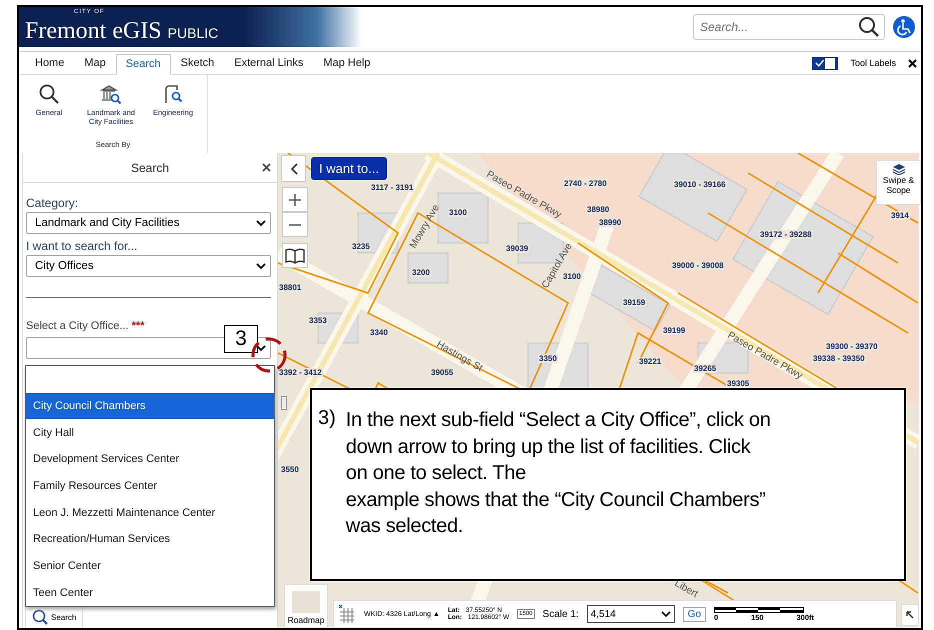 Image resolution: width=934 pixels, height=630 pixels. I want to click on dropdown-option: Leon J. Mezzetti Maintenance Center, so click(150, 512).